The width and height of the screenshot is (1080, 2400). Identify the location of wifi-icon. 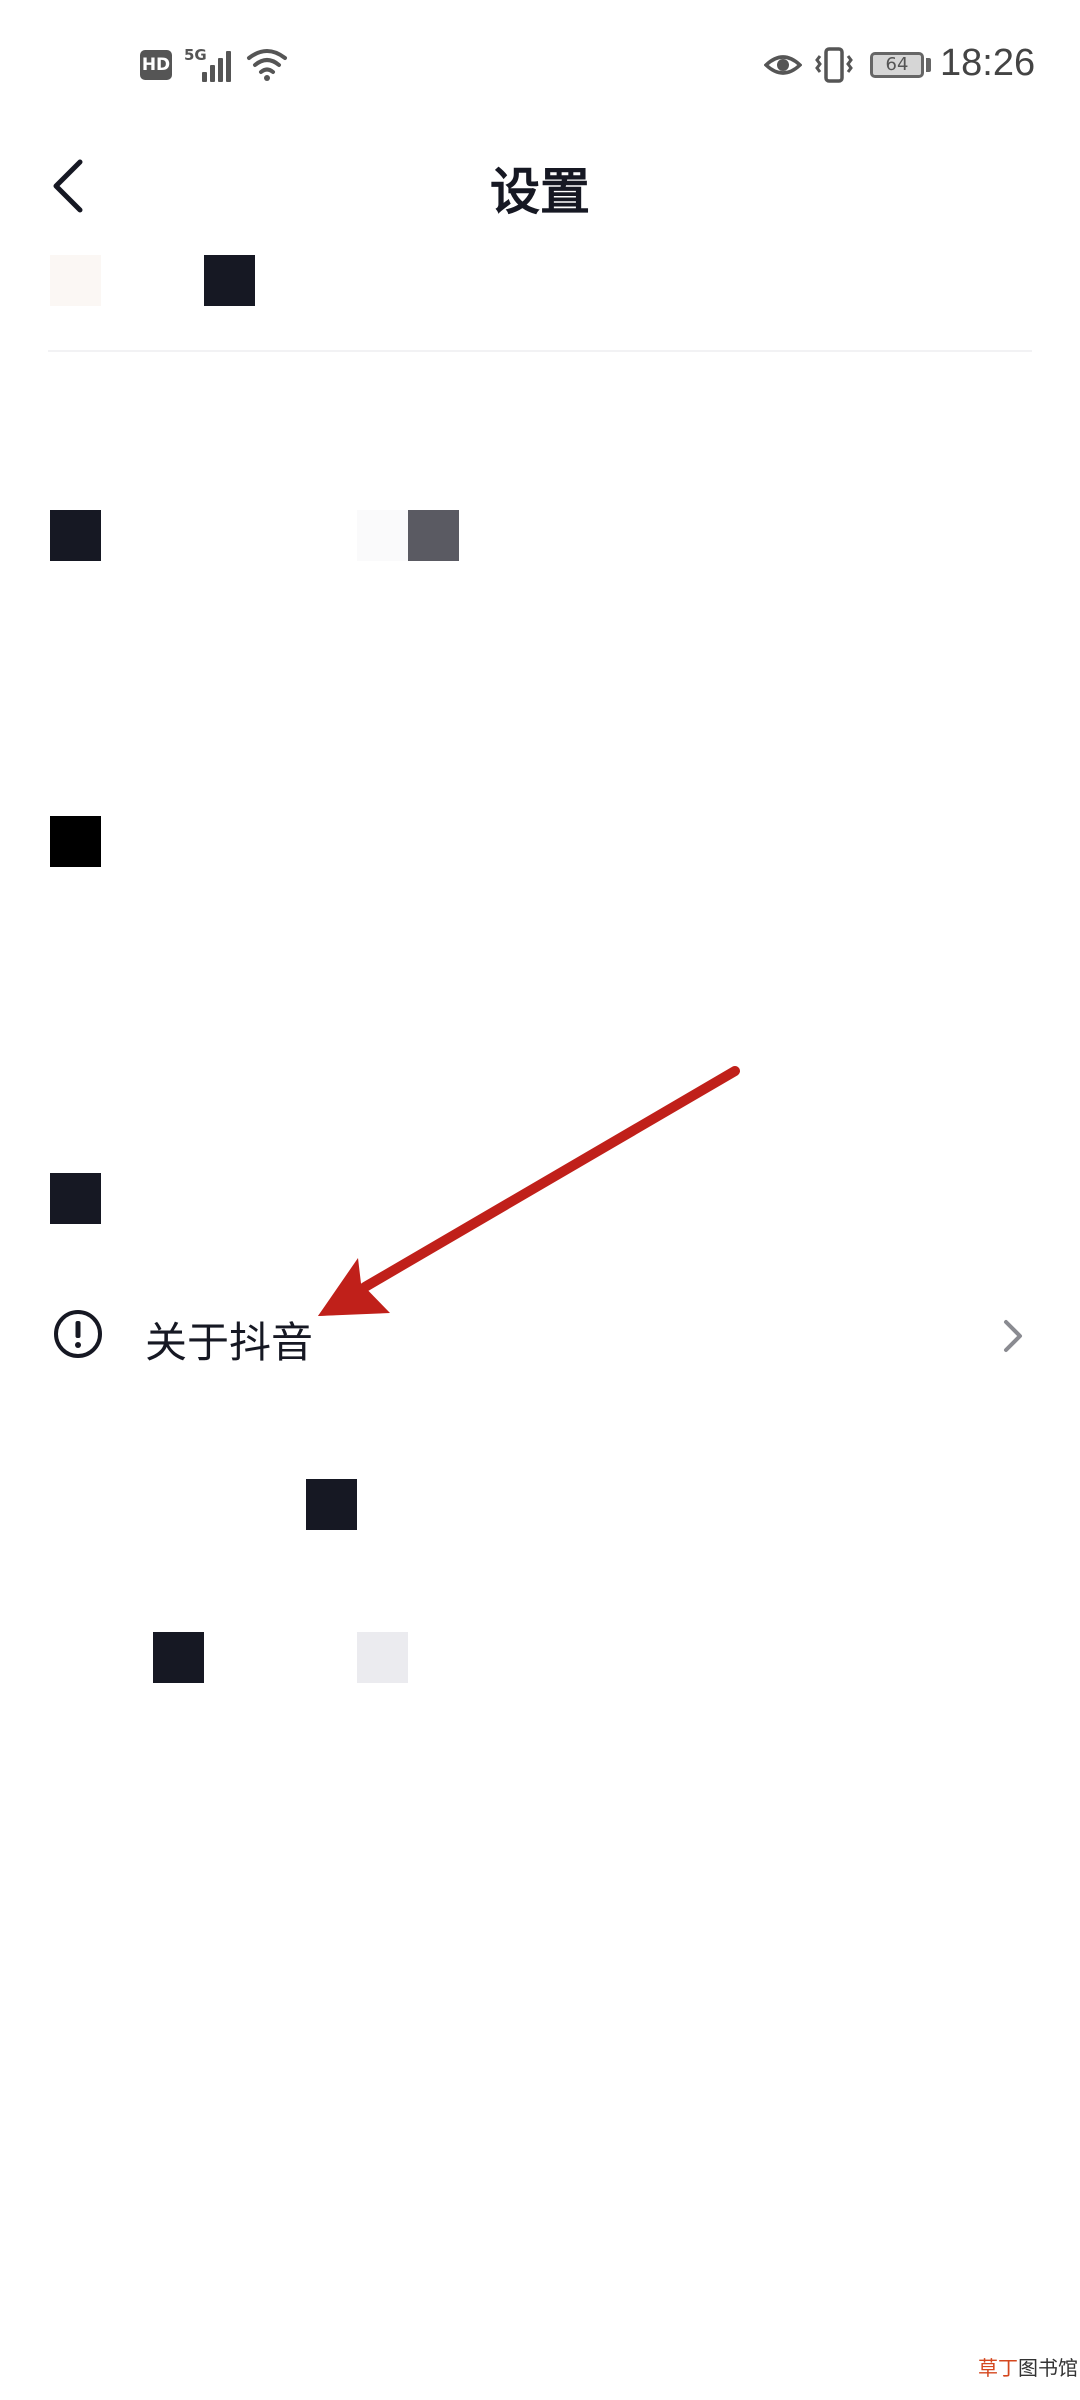
(267, 65).